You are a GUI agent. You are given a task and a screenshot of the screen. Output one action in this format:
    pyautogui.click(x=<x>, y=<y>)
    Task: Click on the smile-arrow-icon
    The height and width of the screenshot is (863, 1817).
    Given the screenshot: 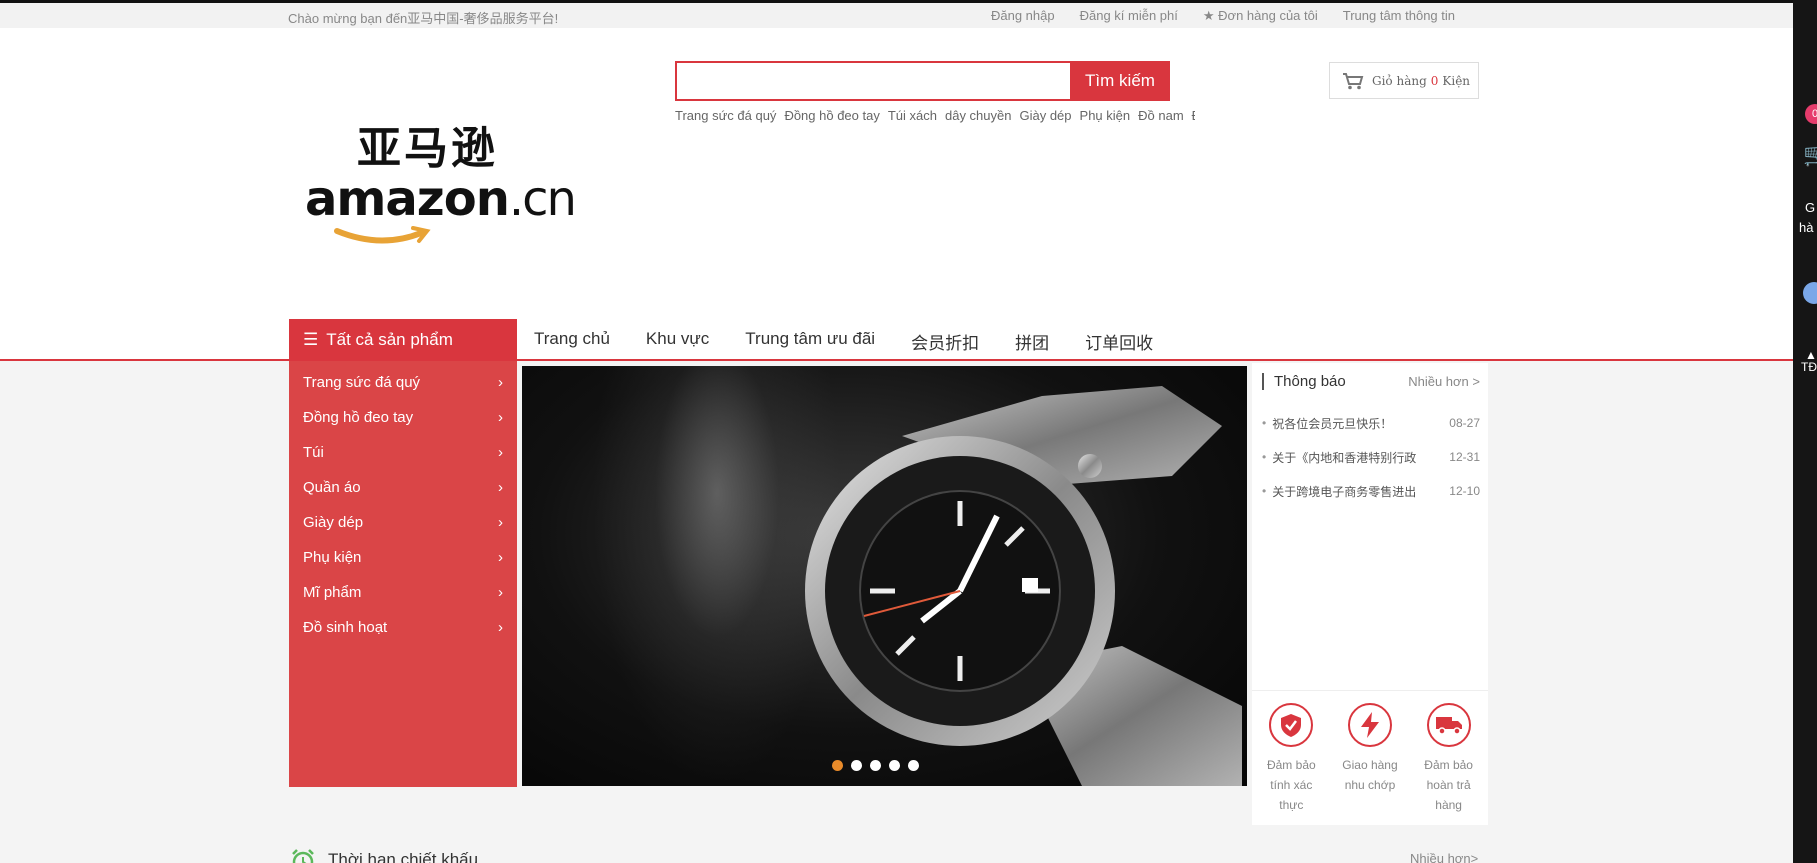 What is the action you would take?
    pyautogui.click(x=382, y=235)
    